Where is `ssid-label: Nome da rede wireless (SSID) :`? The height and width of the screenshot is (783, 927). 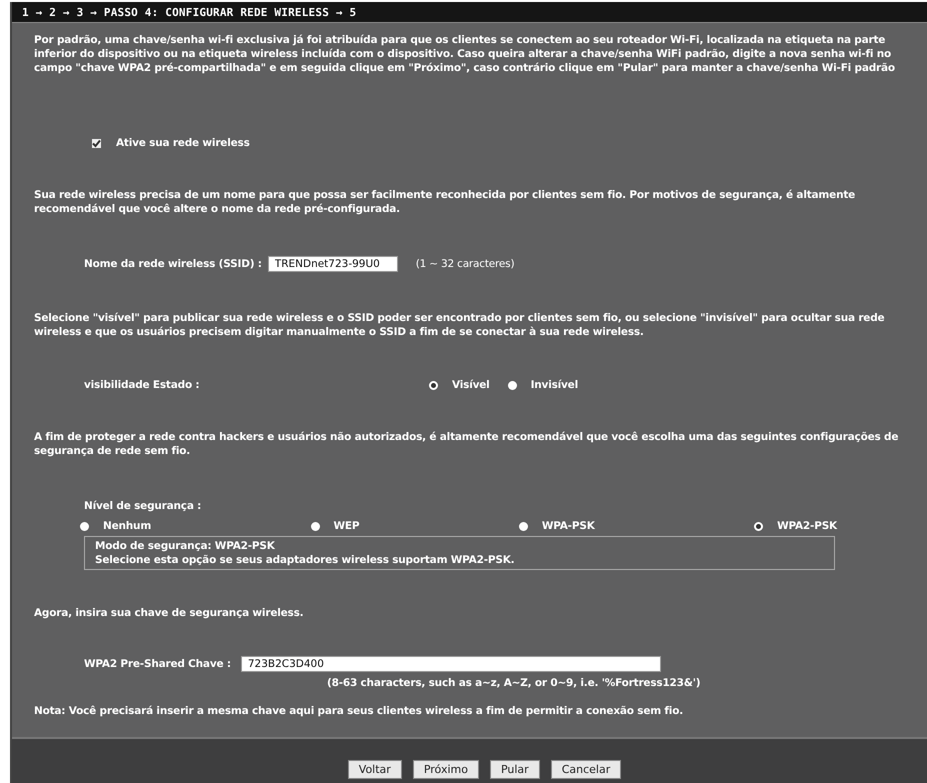
ssid-label: Nome da rede wireless (SSID) : is located at coordinates (173, 264).